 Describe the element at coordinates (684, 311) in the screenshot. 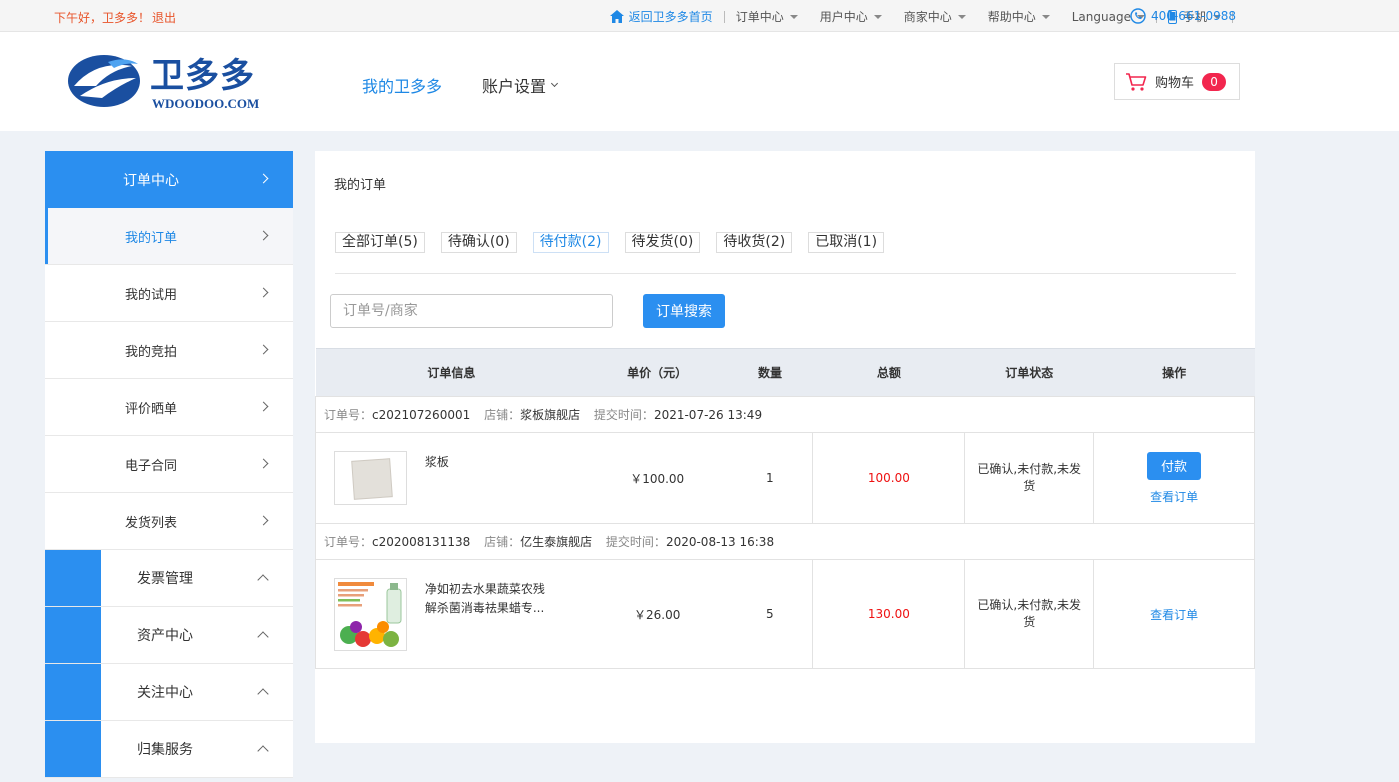

I see `order-search-button: 订单搜索` at that location.